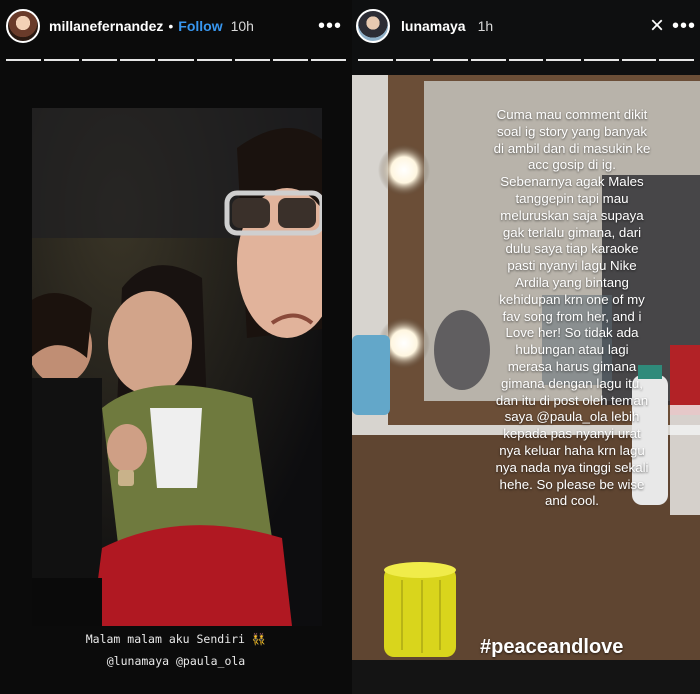 This screenshot has height=694, width=700. What do you see at coordinates (526, 26) in the screenshot?
I see `story-header: lunamaya 1h × •••` at bounding box center [526, 26].